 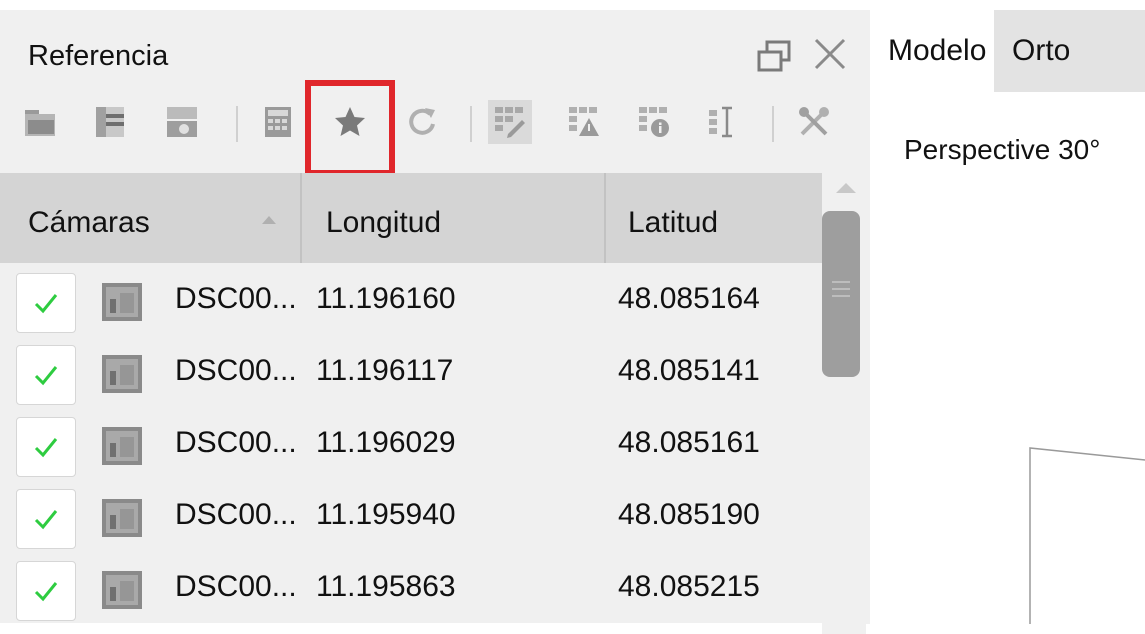 I want to click on vertical-scrollbar, so click(x=844, y=403).